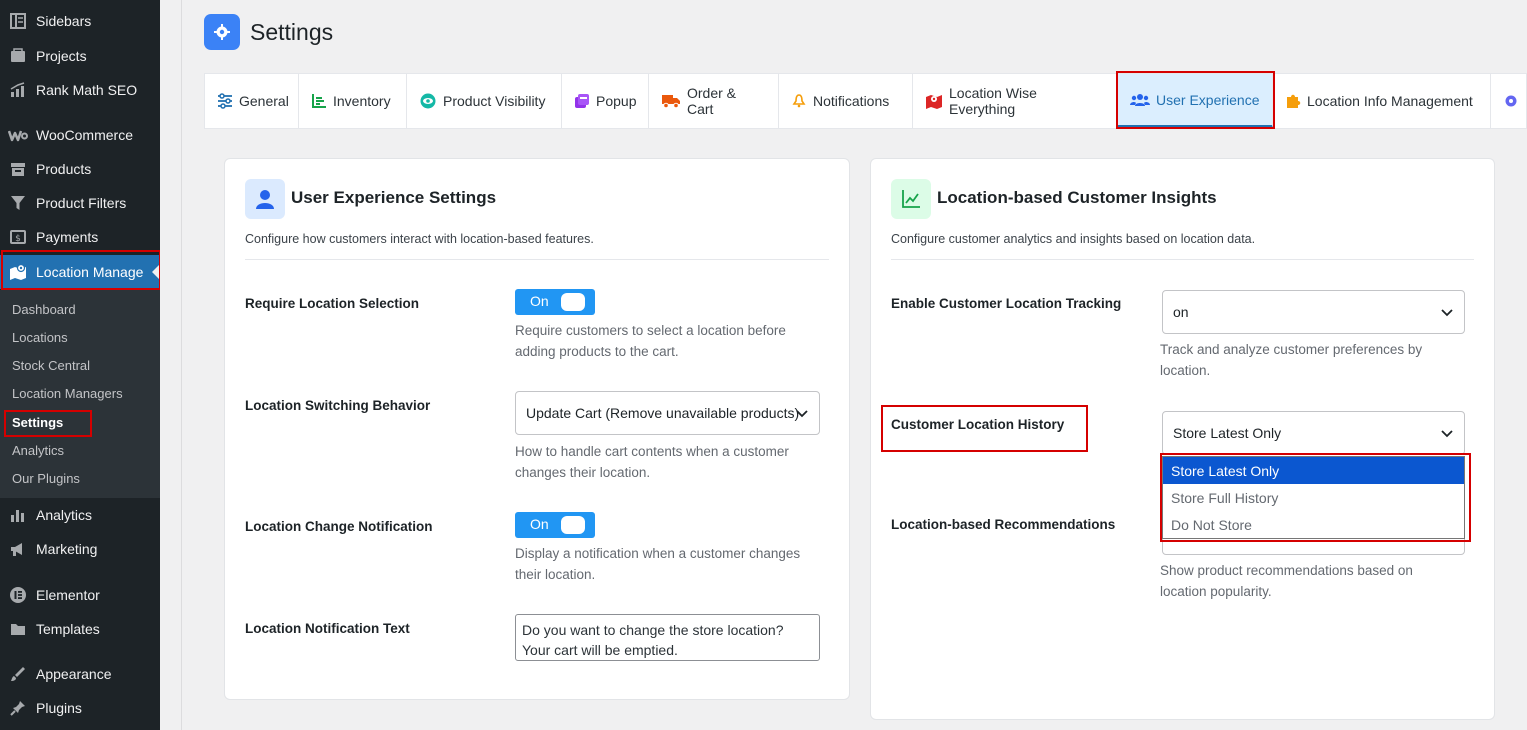 Image resolution: width=1527 pixels, height=730 pixels. I want to click on tab-overflow, so click(1508, 101).